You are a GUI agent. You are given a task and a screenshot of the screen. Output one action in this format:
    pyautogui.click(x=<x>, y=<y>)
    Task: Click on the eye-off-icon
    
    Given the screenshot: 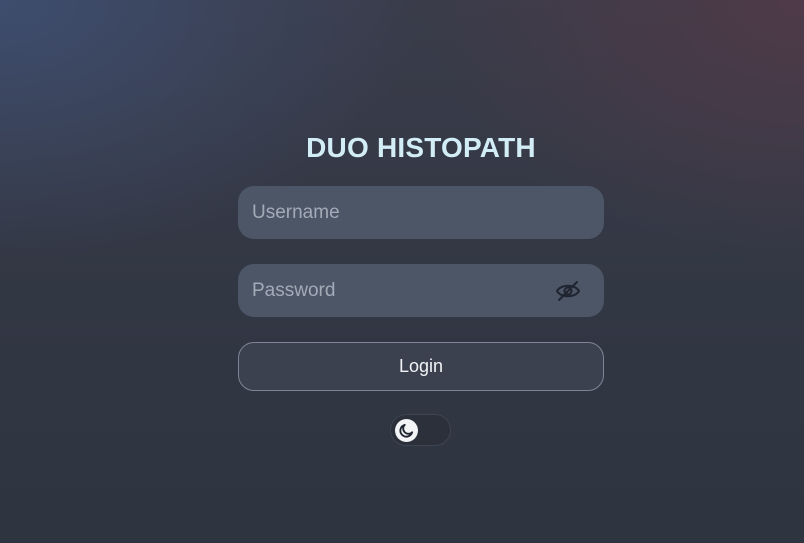 What is the action you would take?
    pyautogui.click(x=568, y=291)
    